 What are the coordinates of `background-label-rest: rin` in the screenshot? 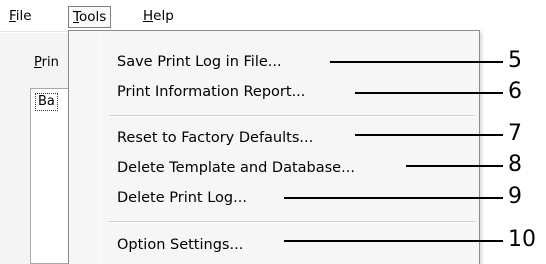 It's located at (50, 62).